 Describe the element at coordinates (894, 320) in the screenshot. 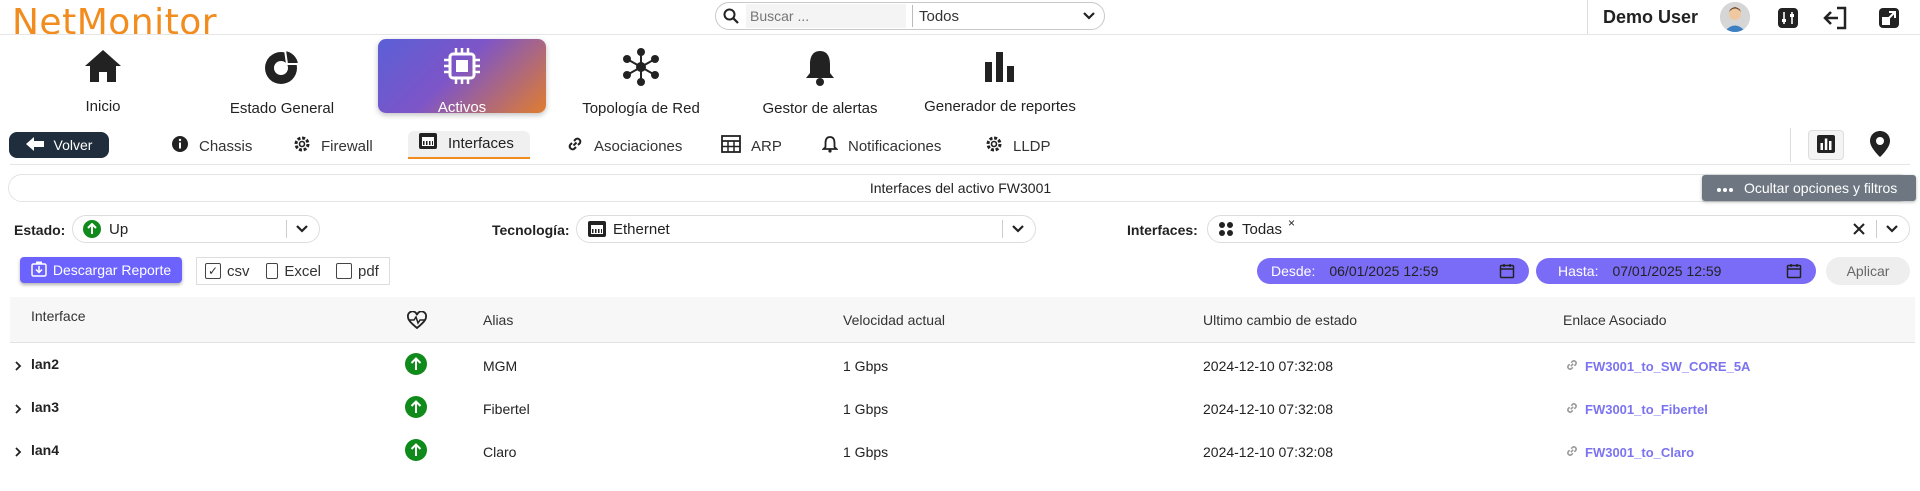

I see `column-header-speed: Velocidad actual` at that location.